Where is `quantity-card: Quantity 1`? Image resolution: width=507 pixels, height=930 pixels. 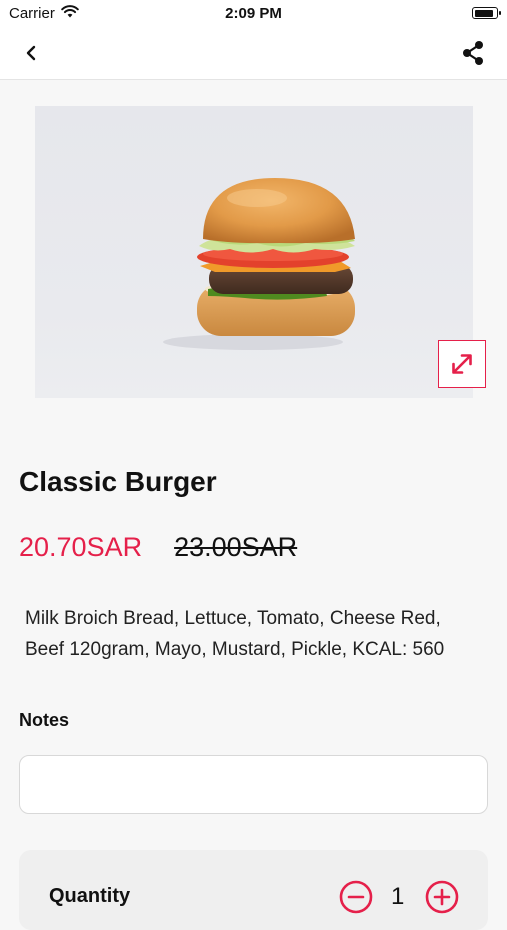 quantity-card: Quantity 1 is located at coordinates (253, 890).